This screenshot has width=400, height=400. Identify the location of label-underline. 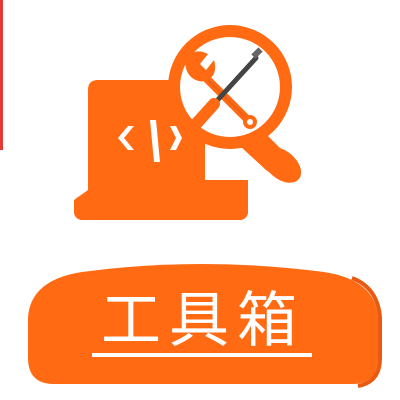
(202, 355).